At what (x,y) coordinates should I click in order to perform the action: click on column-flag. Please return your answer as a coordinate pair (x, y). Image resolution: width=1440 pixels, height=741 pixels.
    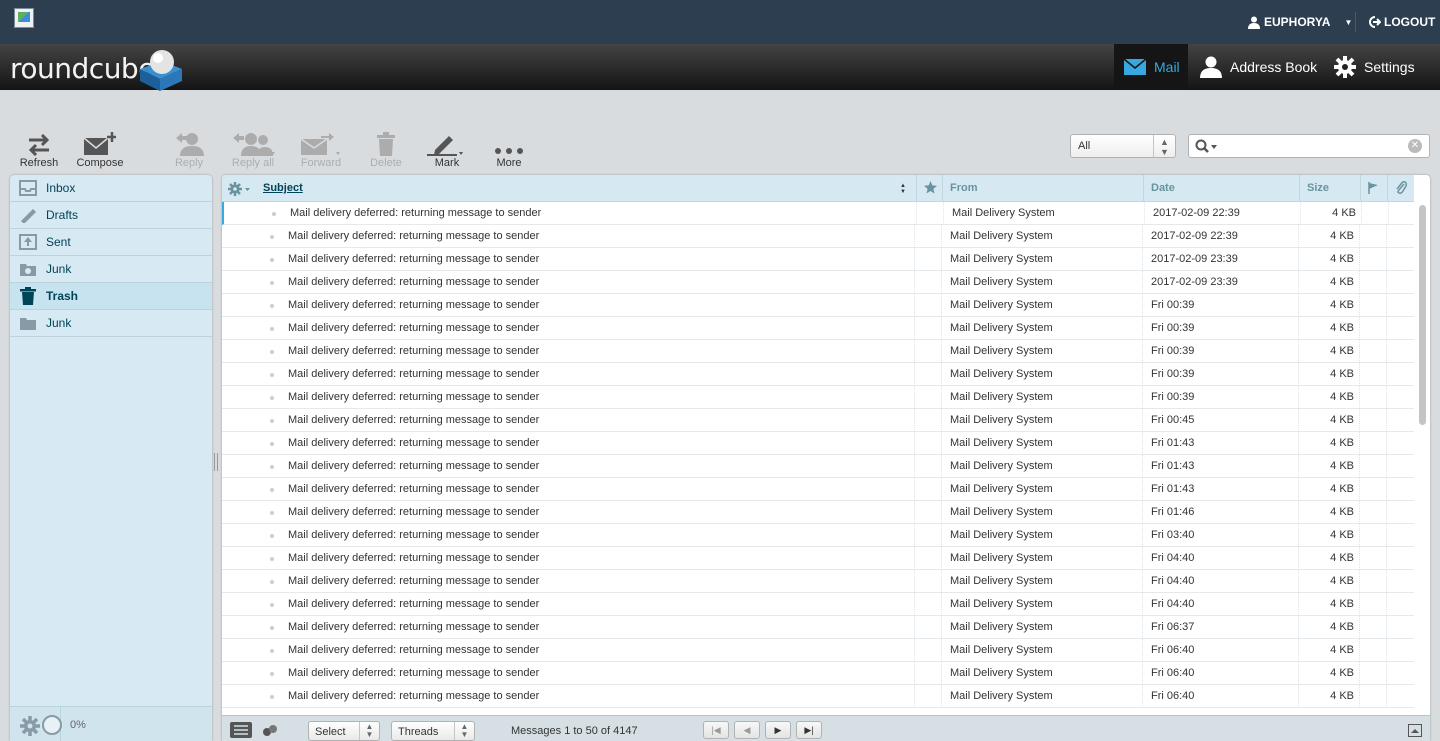
    Looking at the image, I should click on (1373, 188).